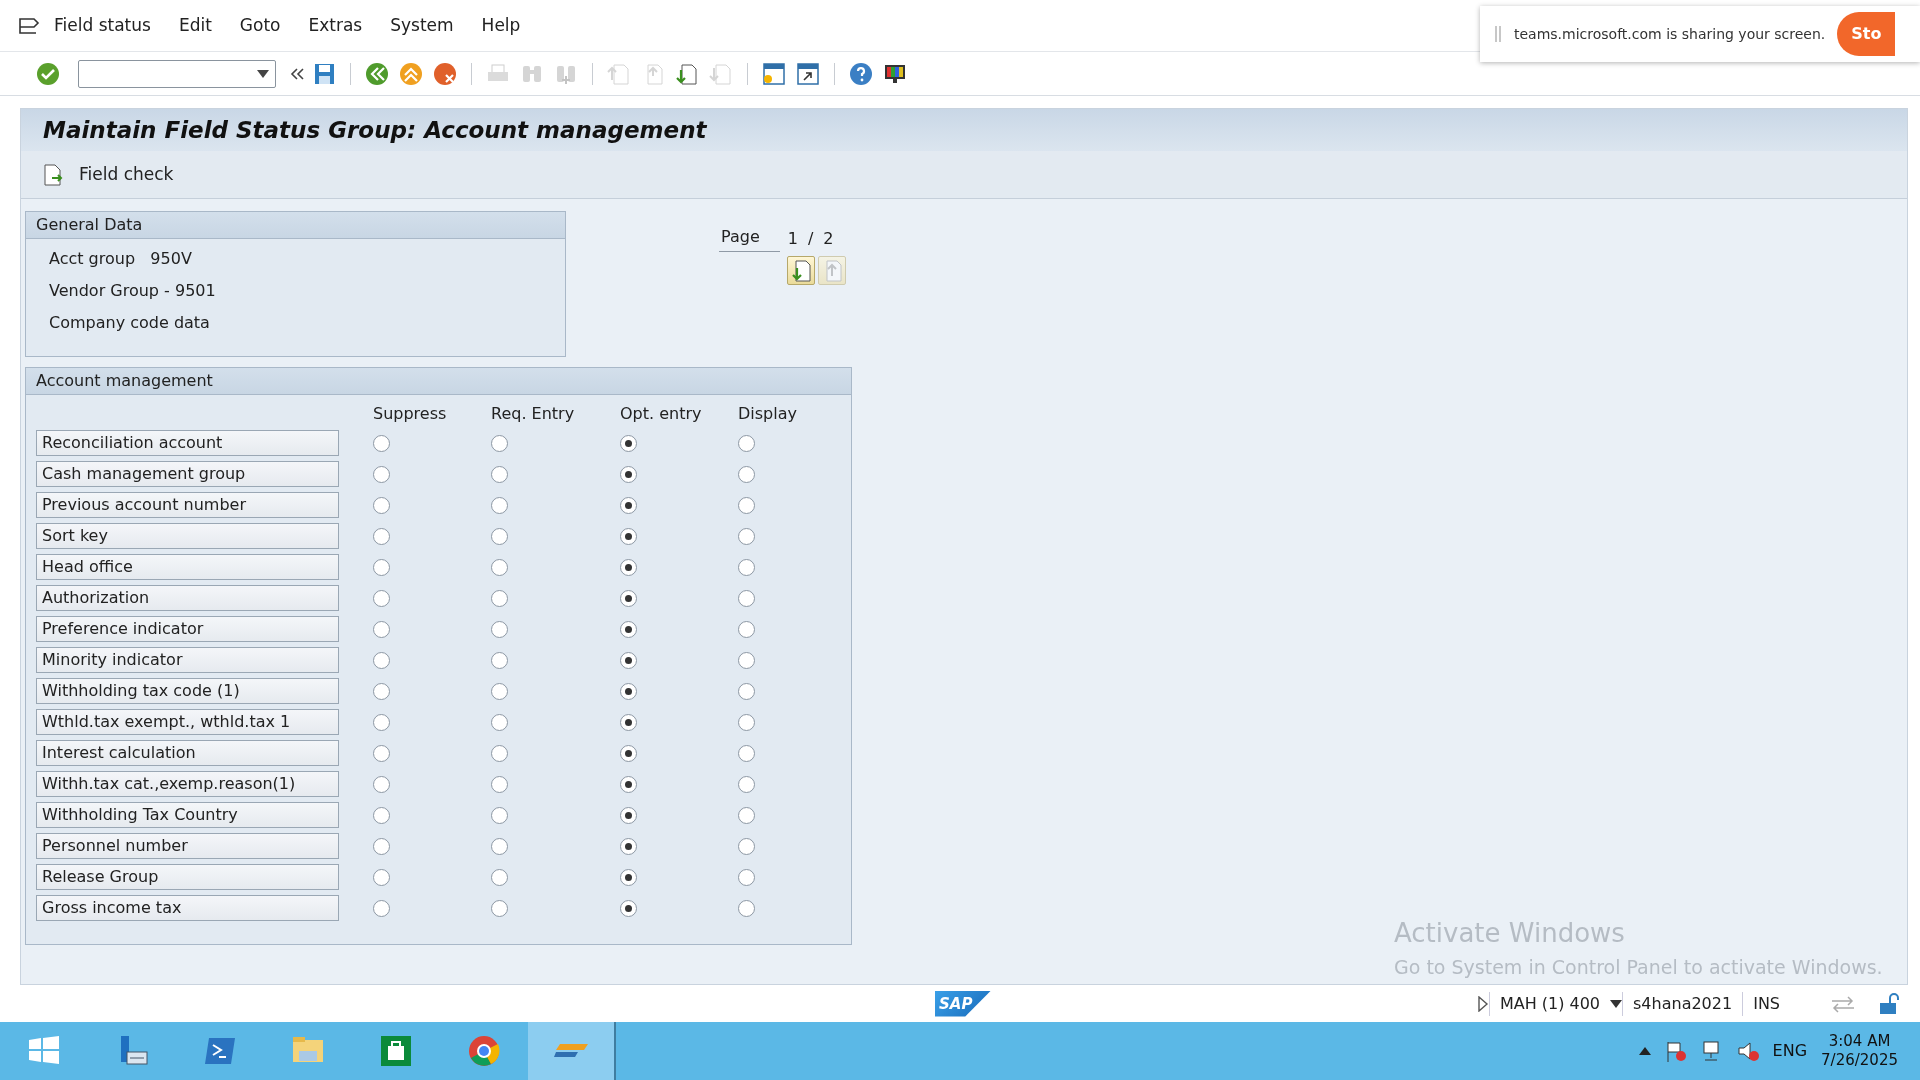  What do you see at coordinates (187, 846) in the screenshot?
I see `field-label: Personnel number` at bounding box center [187, 846].